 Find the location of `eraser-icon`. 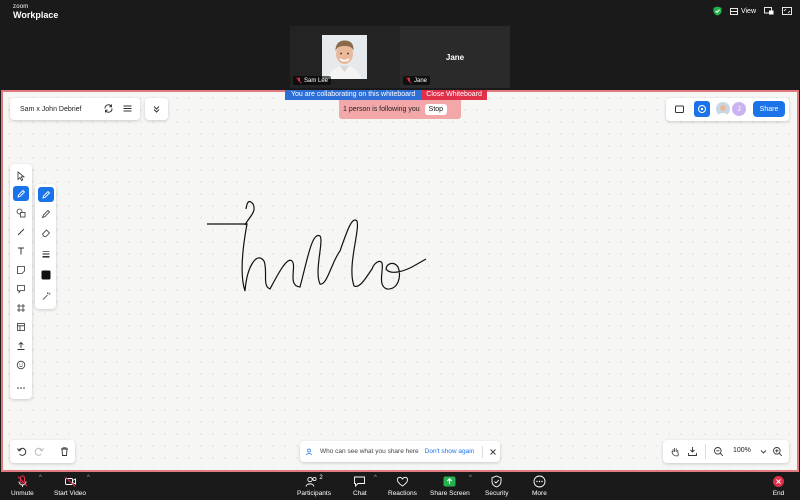

eraser-icon is located at coordinates (46, 232).